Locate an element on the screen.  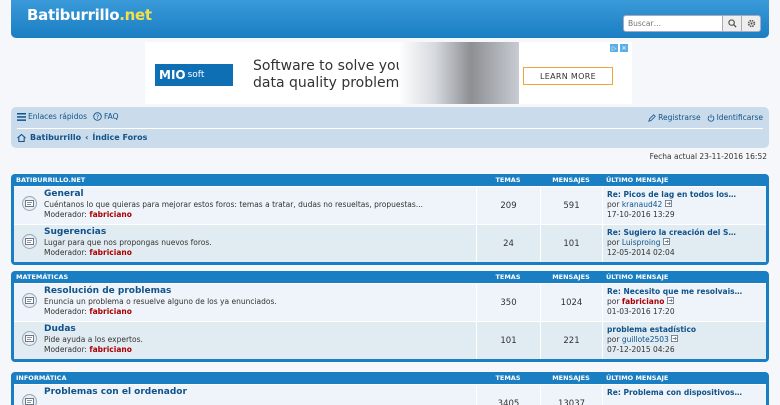
last-post-user: fabriciano is located at coordinates (643, 301).